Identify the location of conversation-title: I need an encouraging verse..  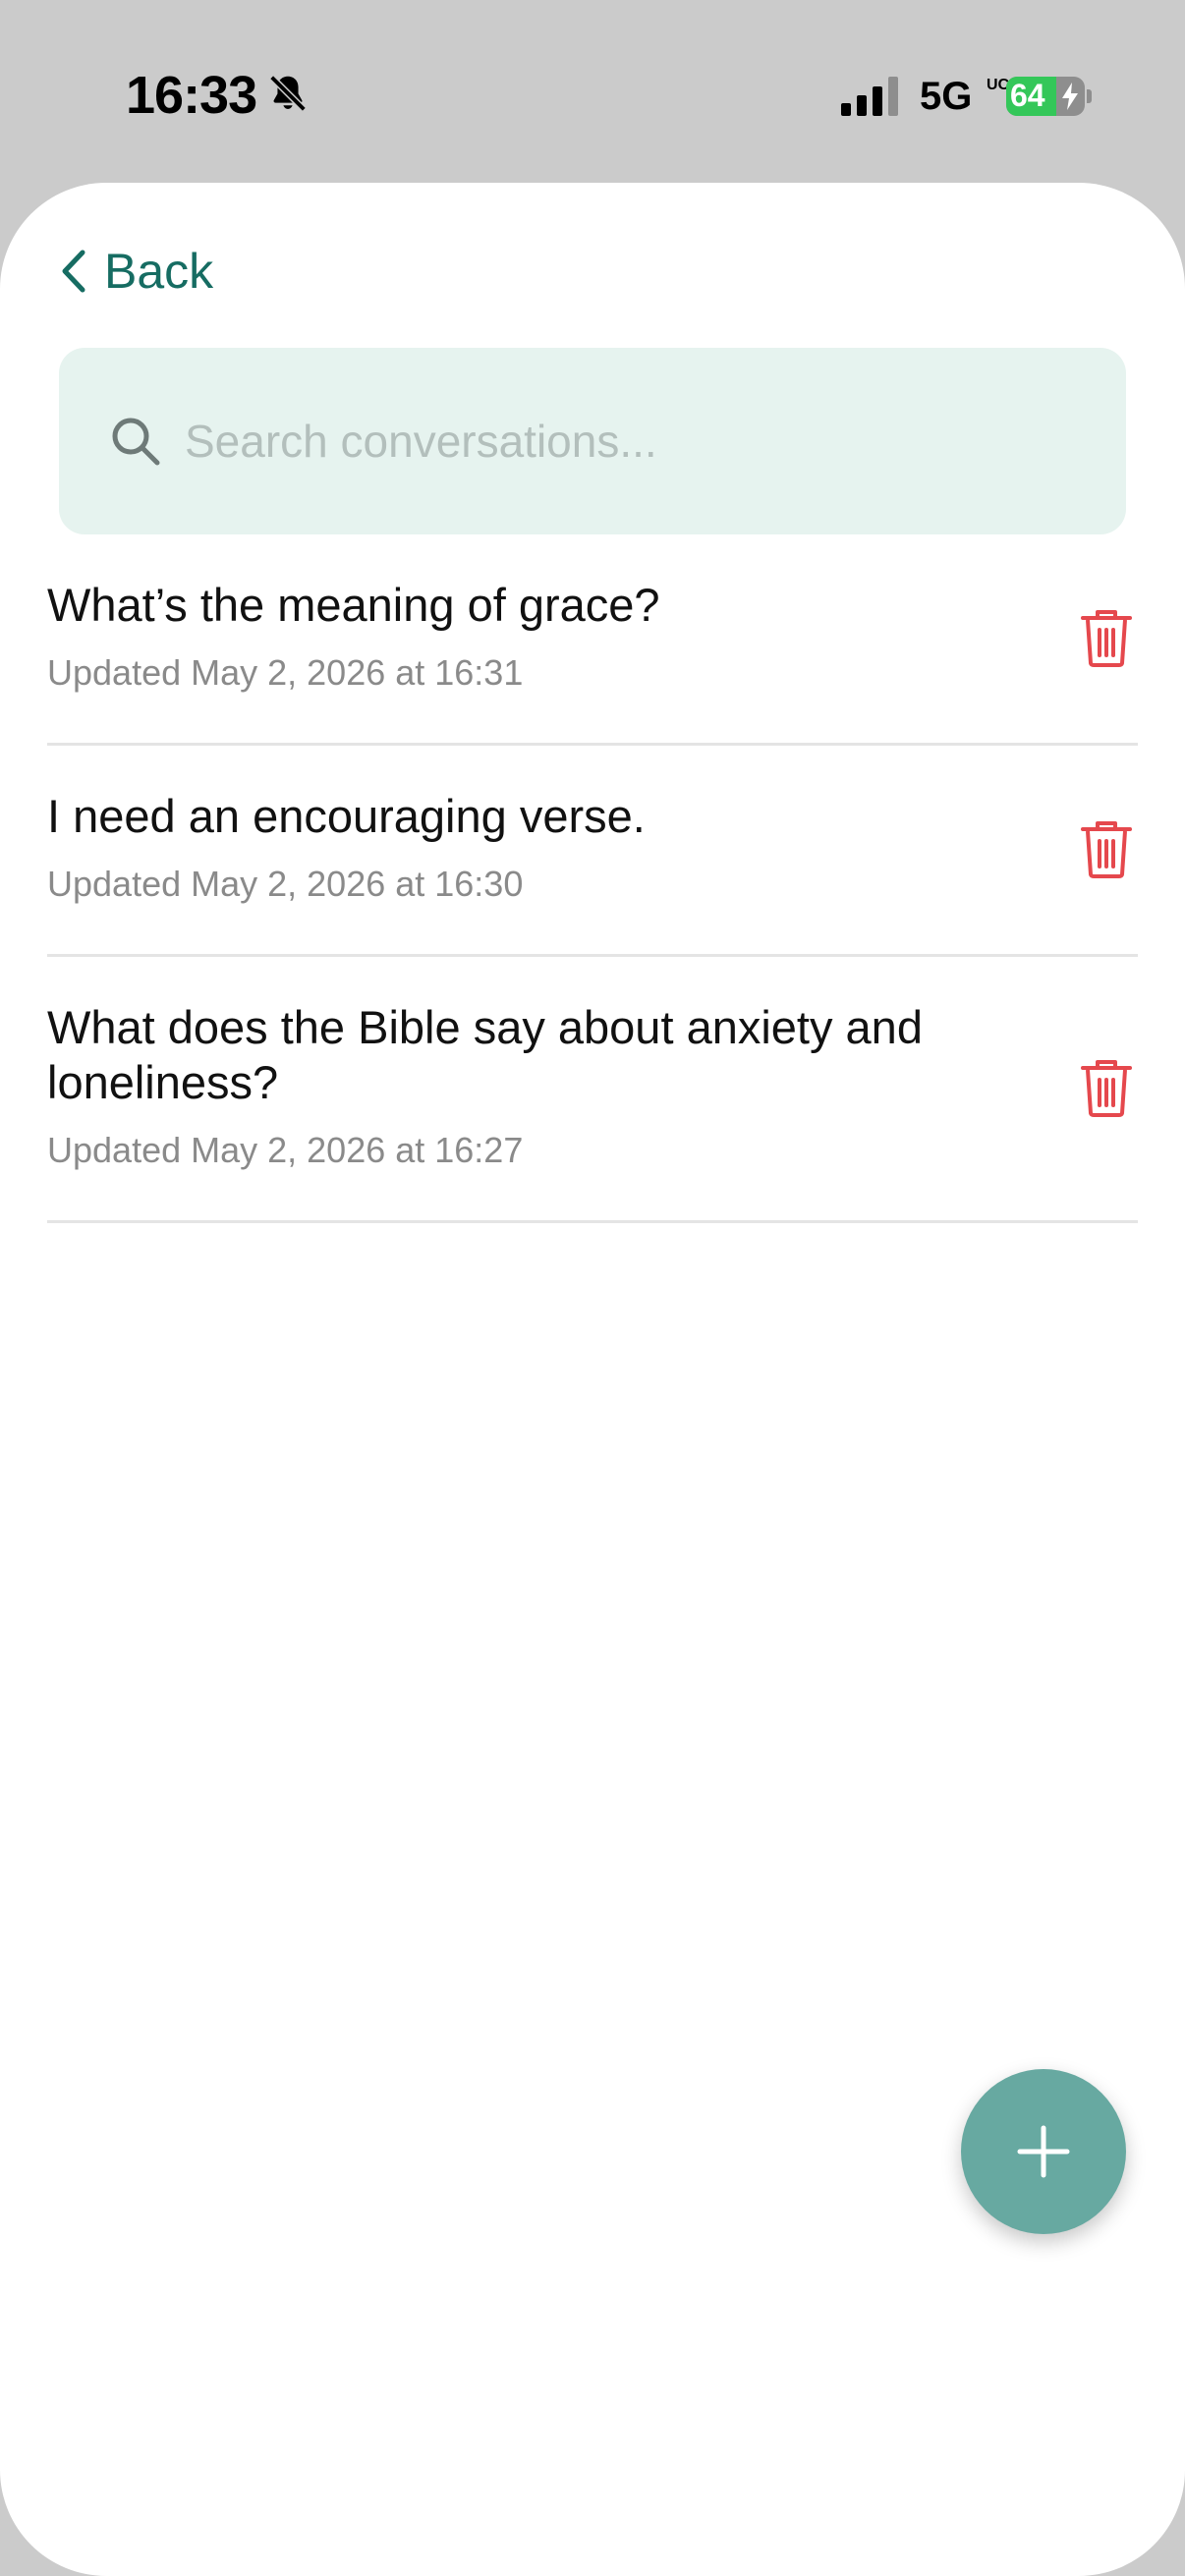
(347, 816).